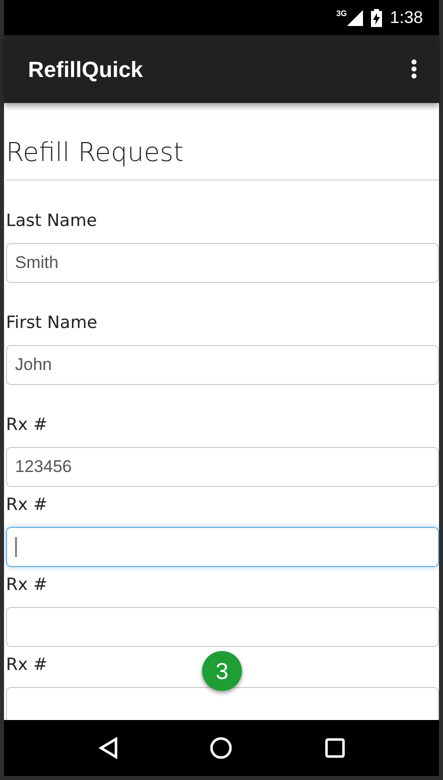 Image resolution: width=443 pixels, height=780 pixels. What do you see at coordinates (414, 69) in the screenshot?
I see `menu-icon` at bounding box center [414, 69].